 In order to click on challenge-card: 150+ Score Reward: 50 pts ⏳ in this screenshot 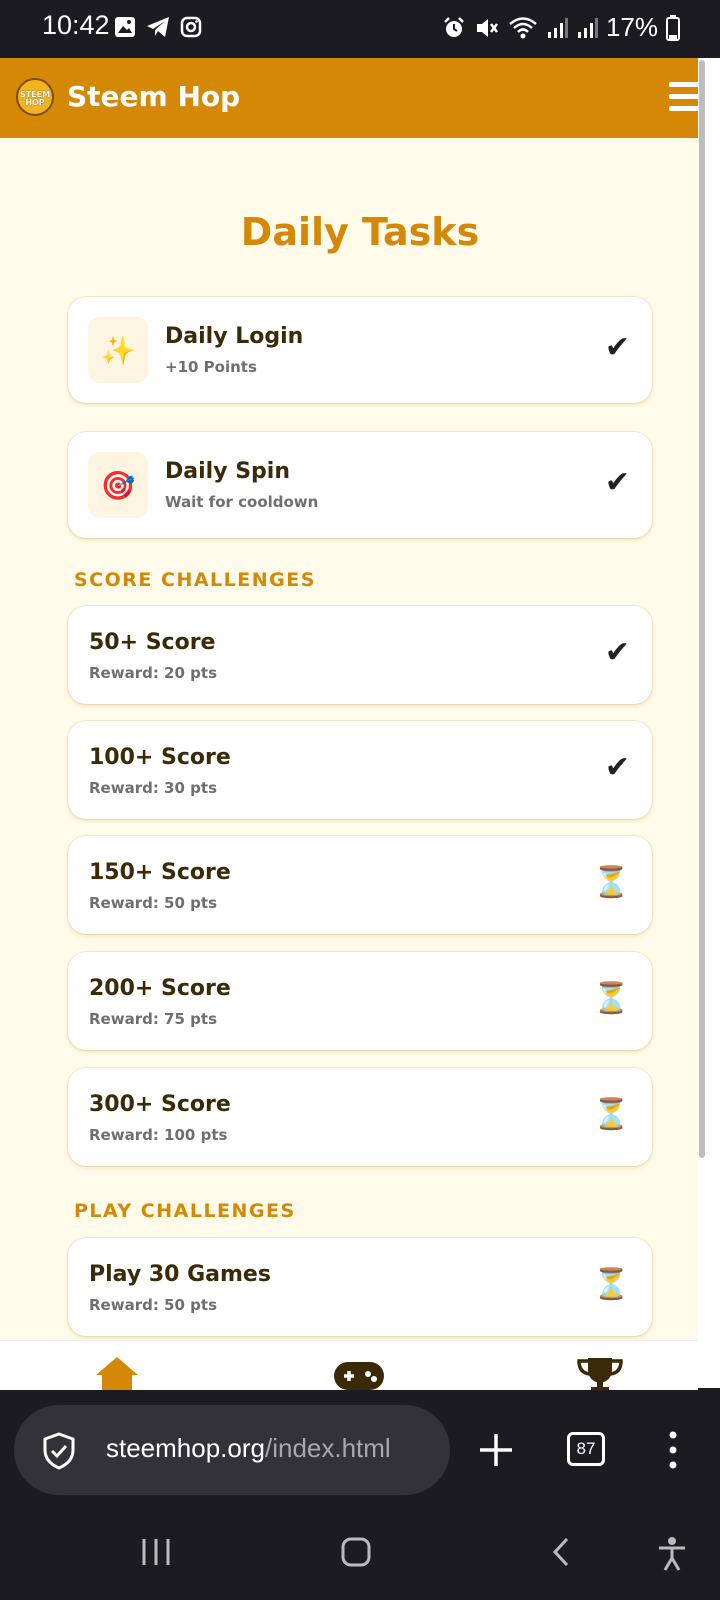, I will do `click(360, 885)`.